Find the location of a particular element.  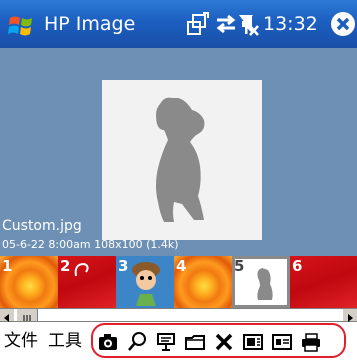

swirl-decoration is located at coordinates (81, 269).